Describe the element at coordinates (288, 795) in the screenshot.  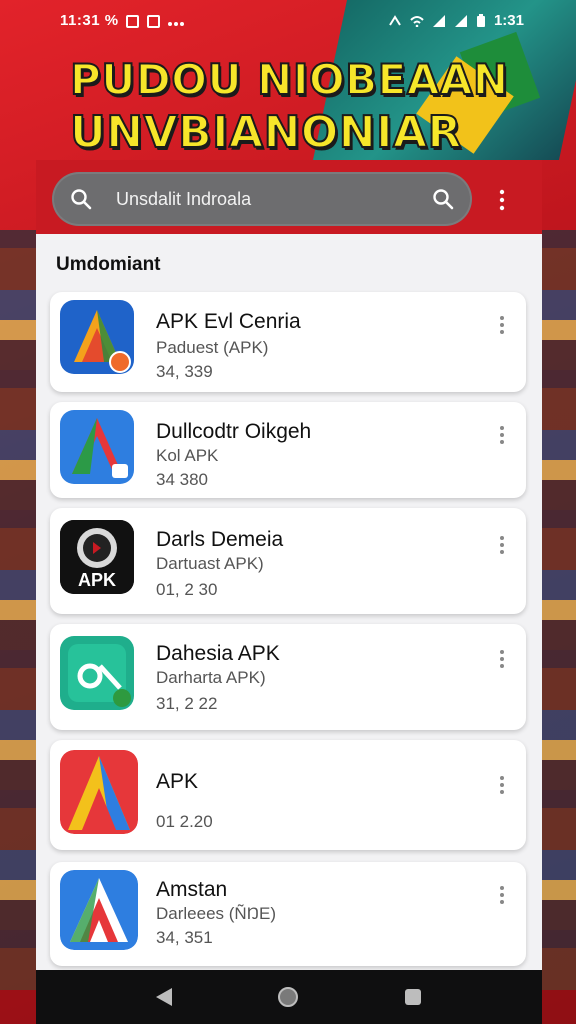
I see `list-item: APK 01 2.20` at that location.